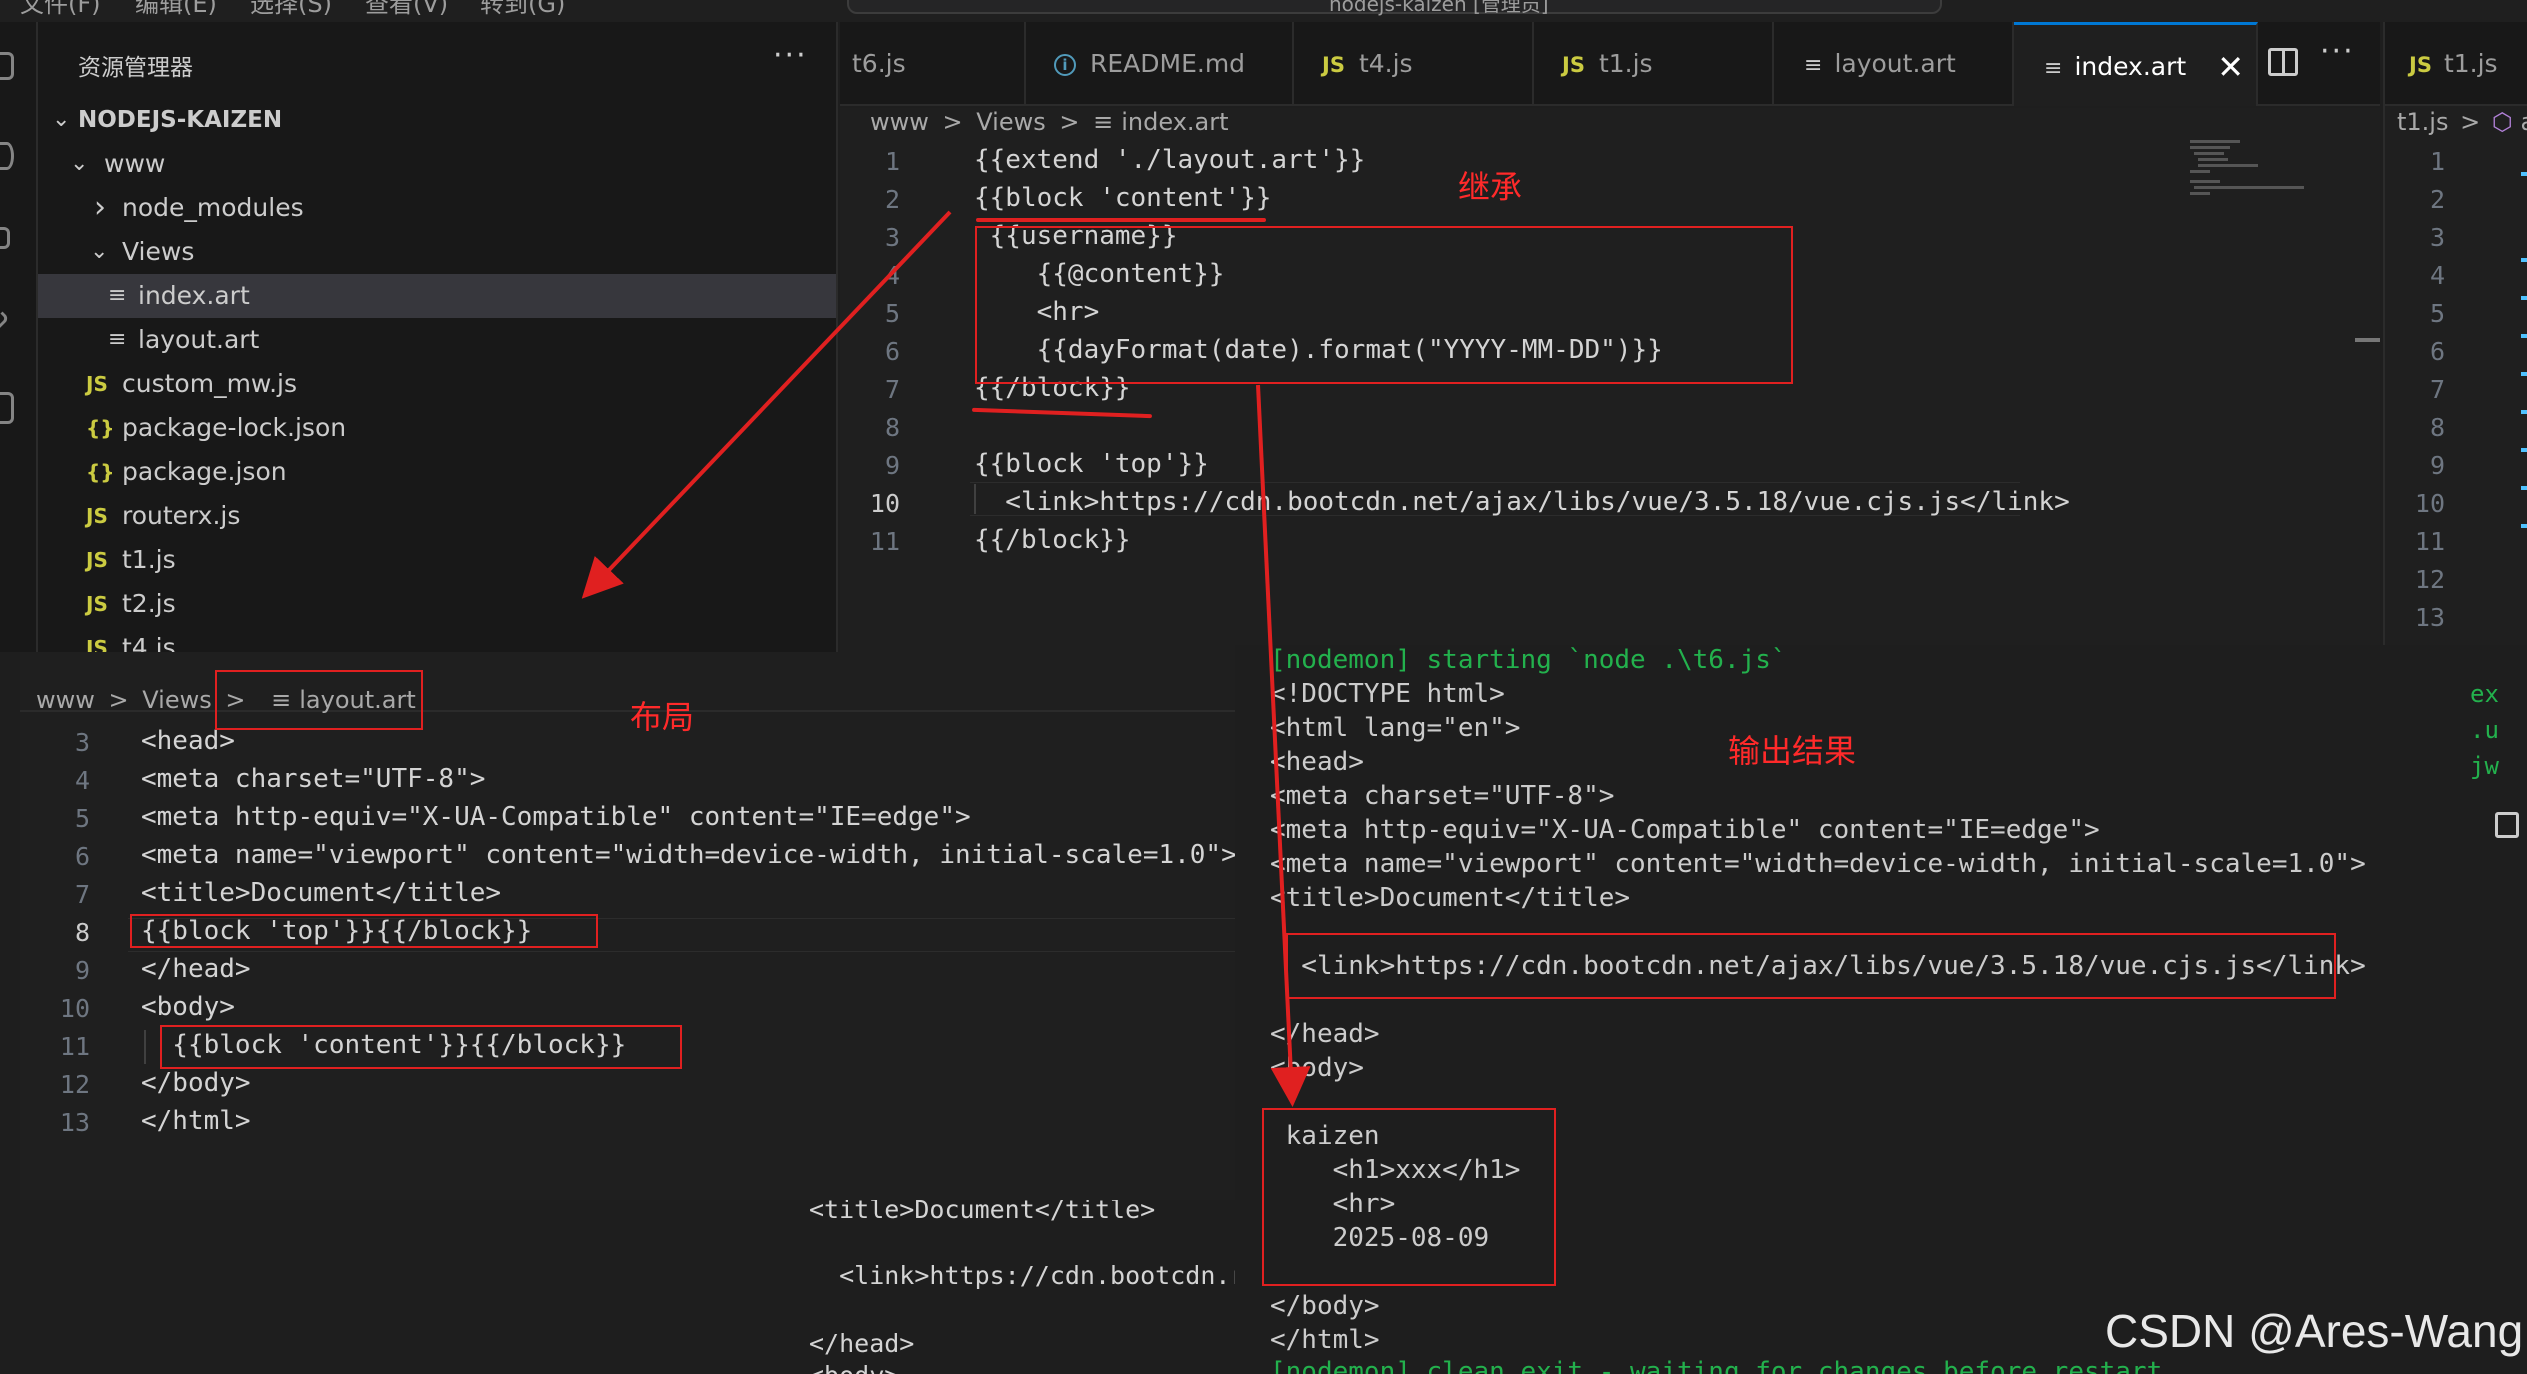 The height and width of the screenshot is (1374, 2527). What do you see at coordinates (766, 404) in the screenshot?
I see `arrow-to-layout` at bounding box center [766, 404].